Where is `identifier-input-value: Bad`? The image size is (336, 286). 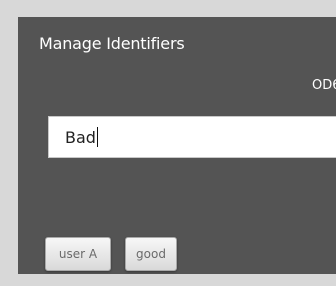
identifier-input-value: Bad is located at coordinates (80, 137).